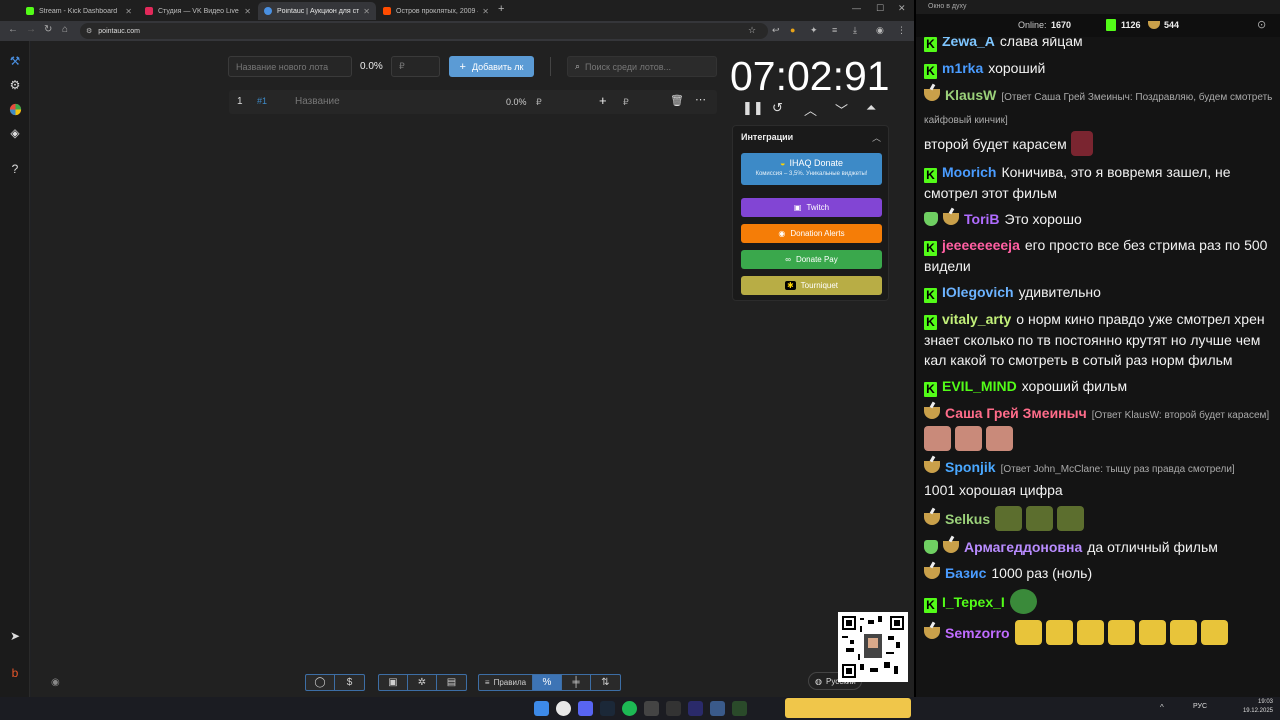 This screenshot has width=1280, height=720. Describe the element at coordinates (979, 386) in the screenshot. I see `chat-username: EVIL_MIND` at that location.